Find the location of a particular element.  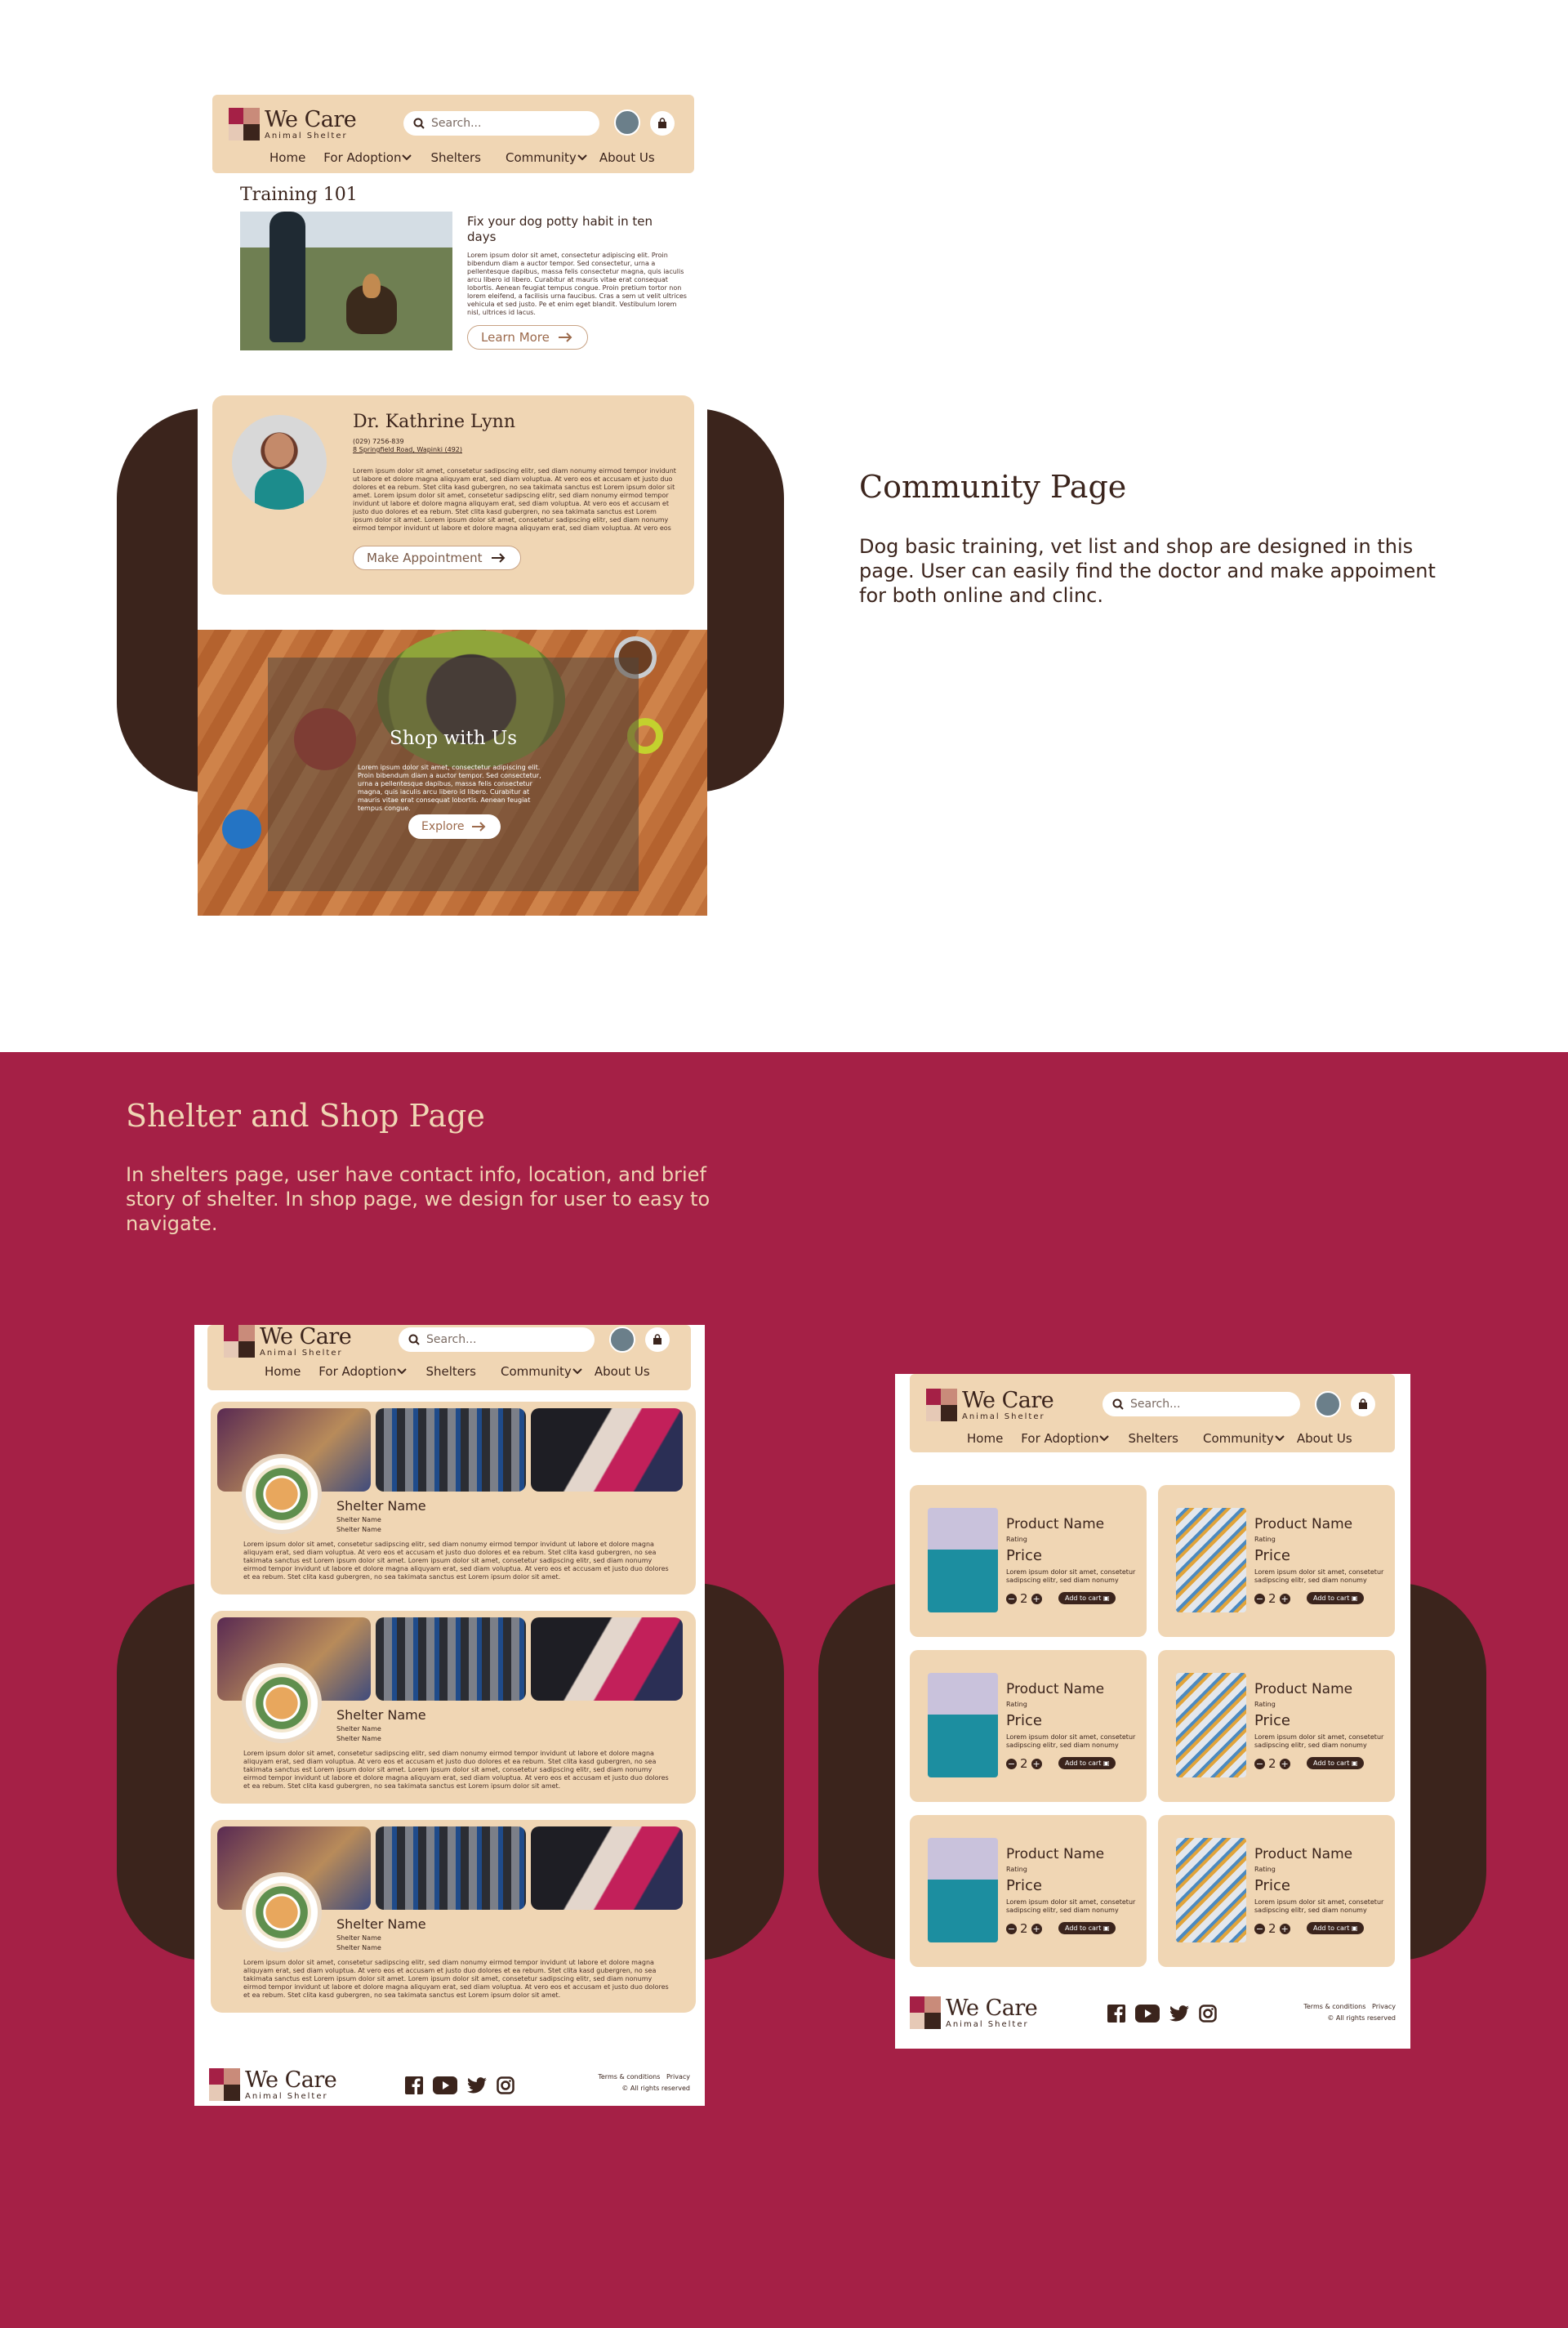

make-appointment-button: Make Appointment is located at coordinates (437, 558).